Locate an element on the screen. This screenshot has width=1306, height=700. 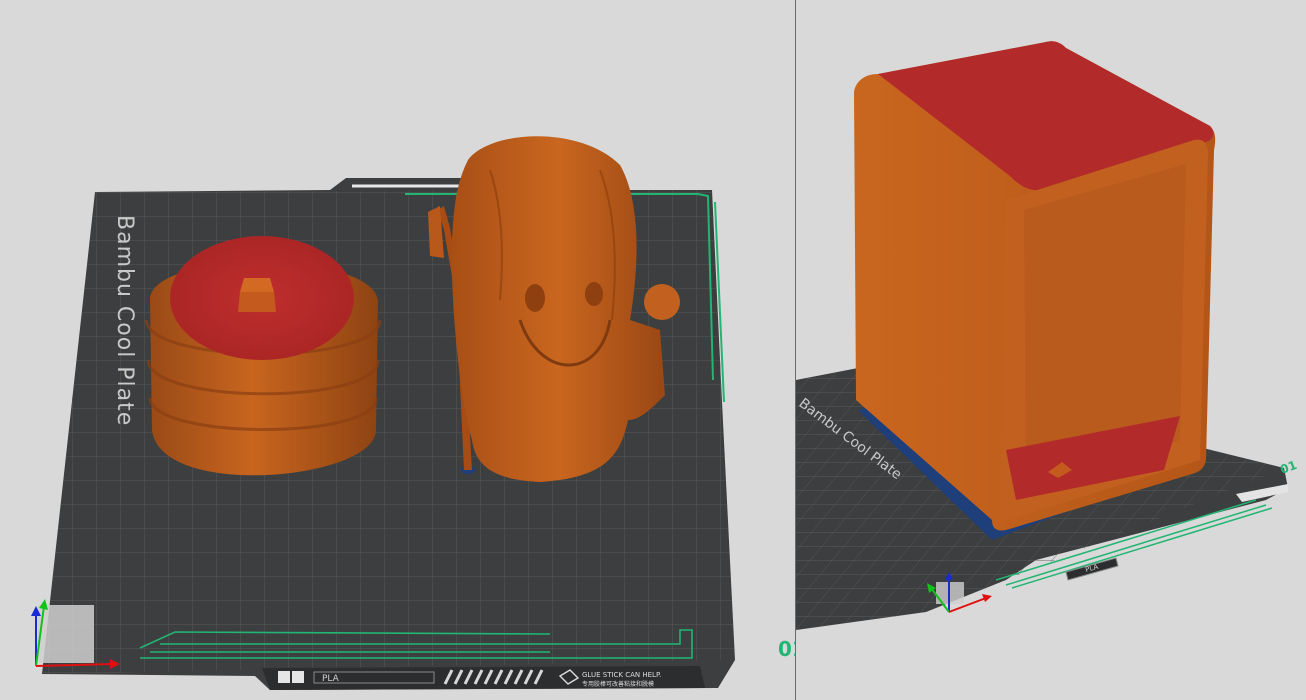
glue-notice-cn: 专用胶棒可改善粘接和脱模 is located at coordinates (618, 684).